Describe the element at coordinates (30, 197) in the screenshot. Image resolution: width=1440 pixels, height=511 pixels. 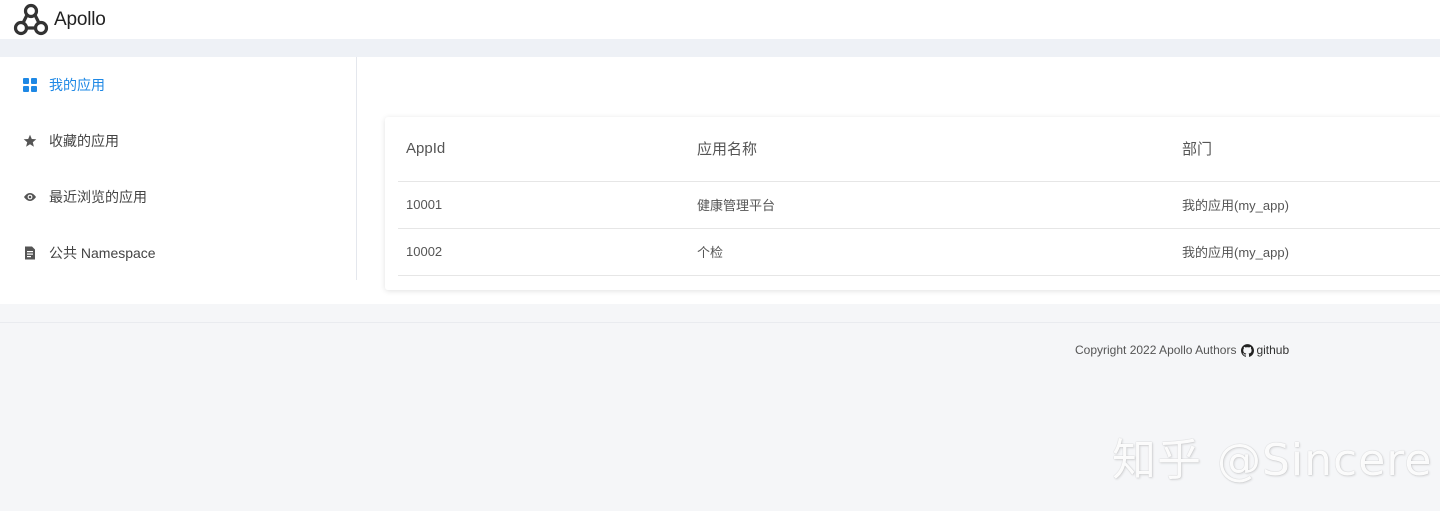
I see `eye-icon` at that location.